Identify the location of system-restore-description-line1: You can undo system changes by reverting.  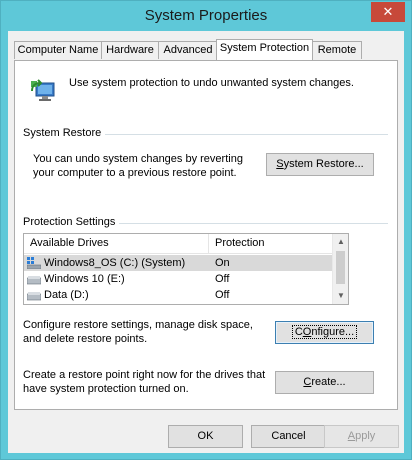
(138, 159).